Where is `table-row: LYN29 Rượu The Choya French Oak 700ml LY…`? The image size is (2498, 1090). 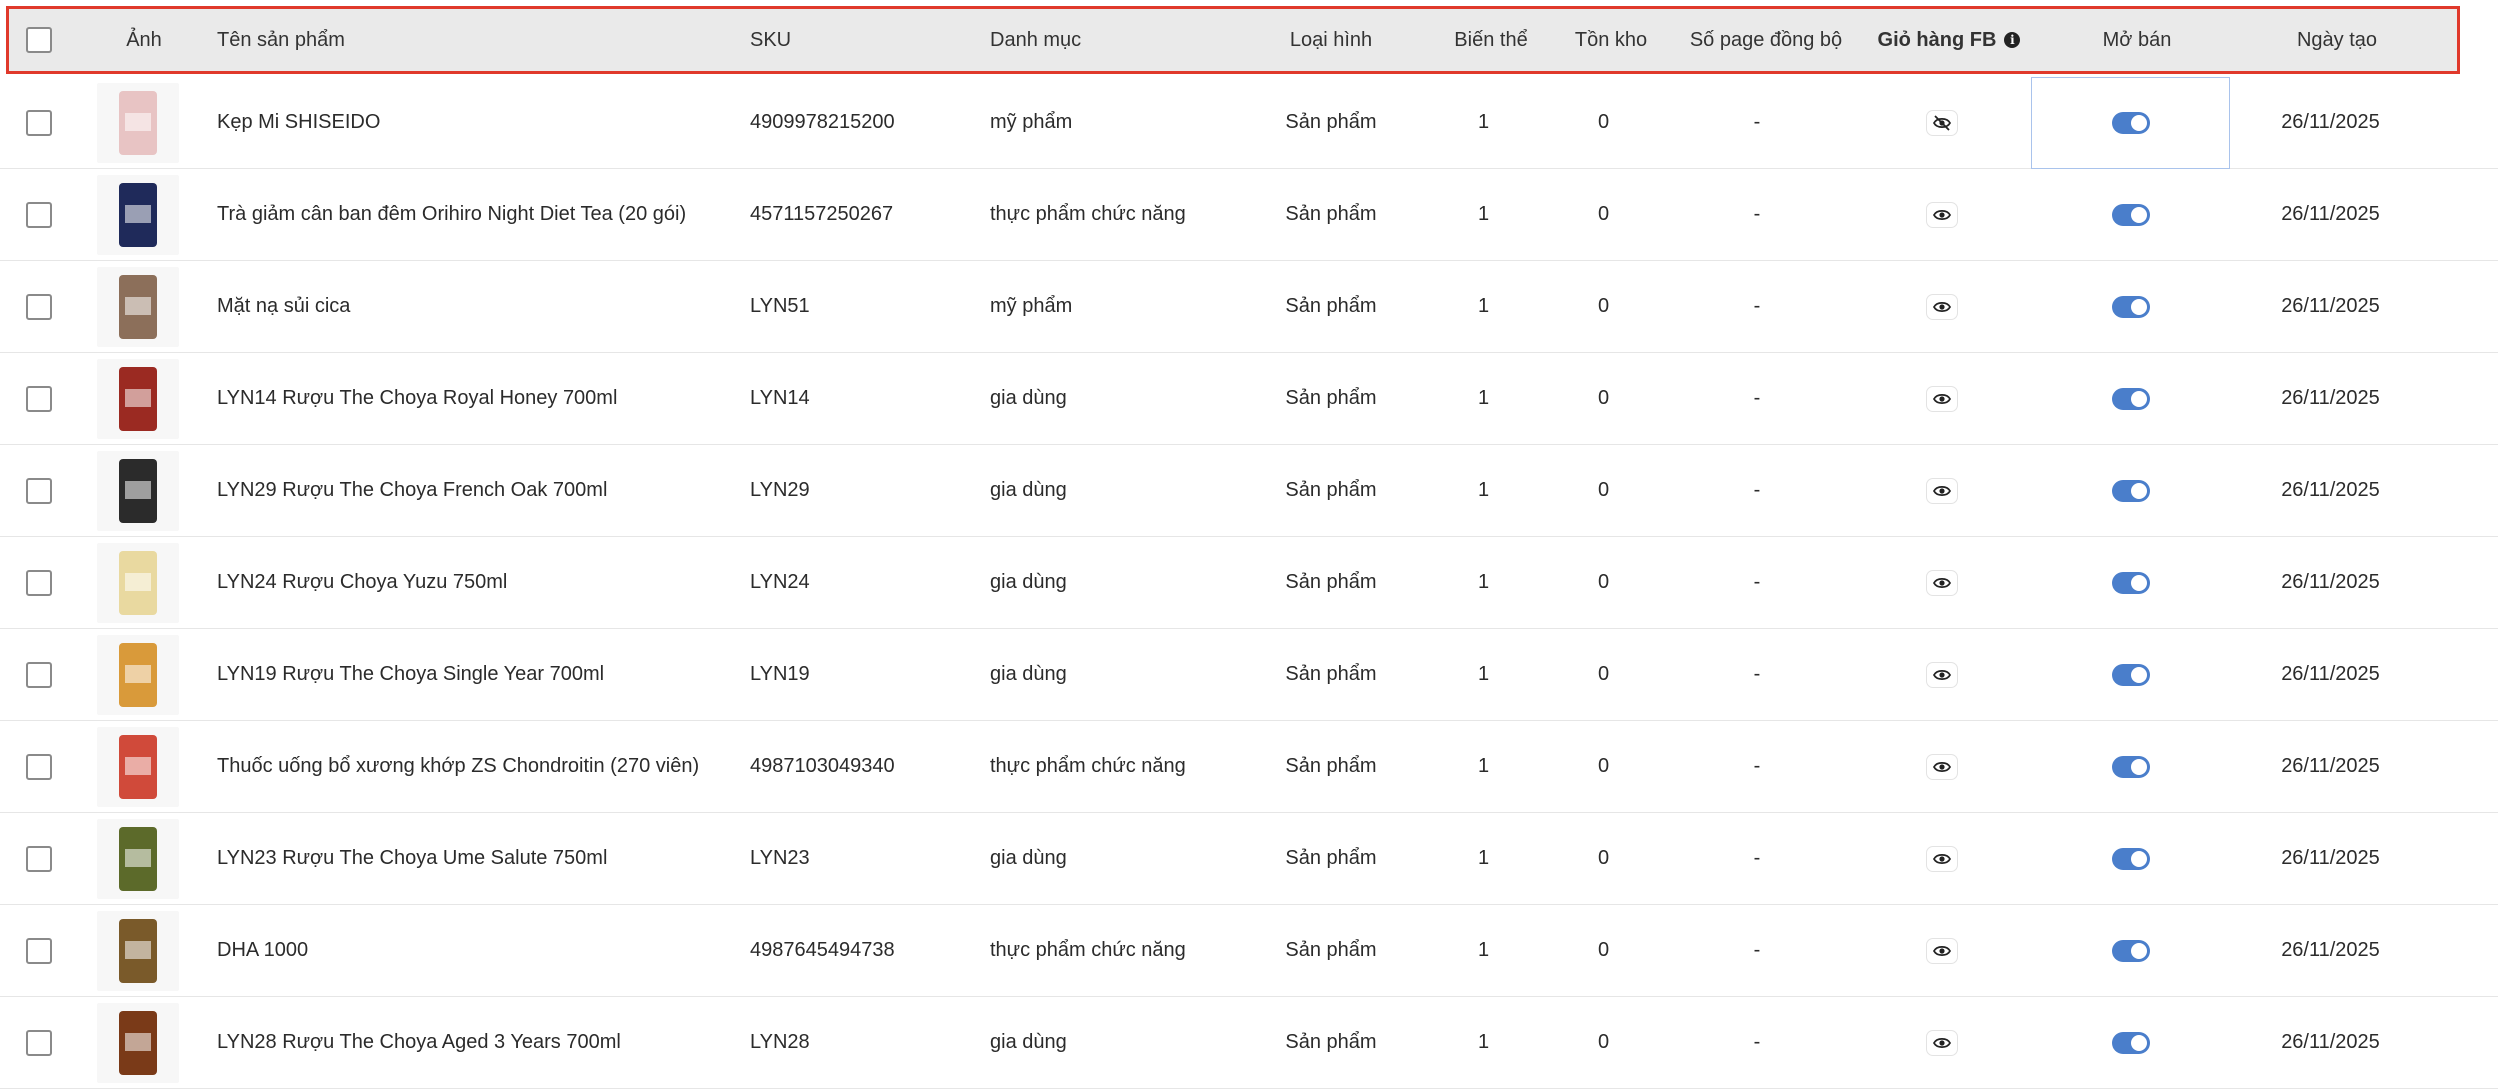 table-row: LYN29 Rượu The Choya French Oak 700ml LY… is located at coordinates (1249, 491).